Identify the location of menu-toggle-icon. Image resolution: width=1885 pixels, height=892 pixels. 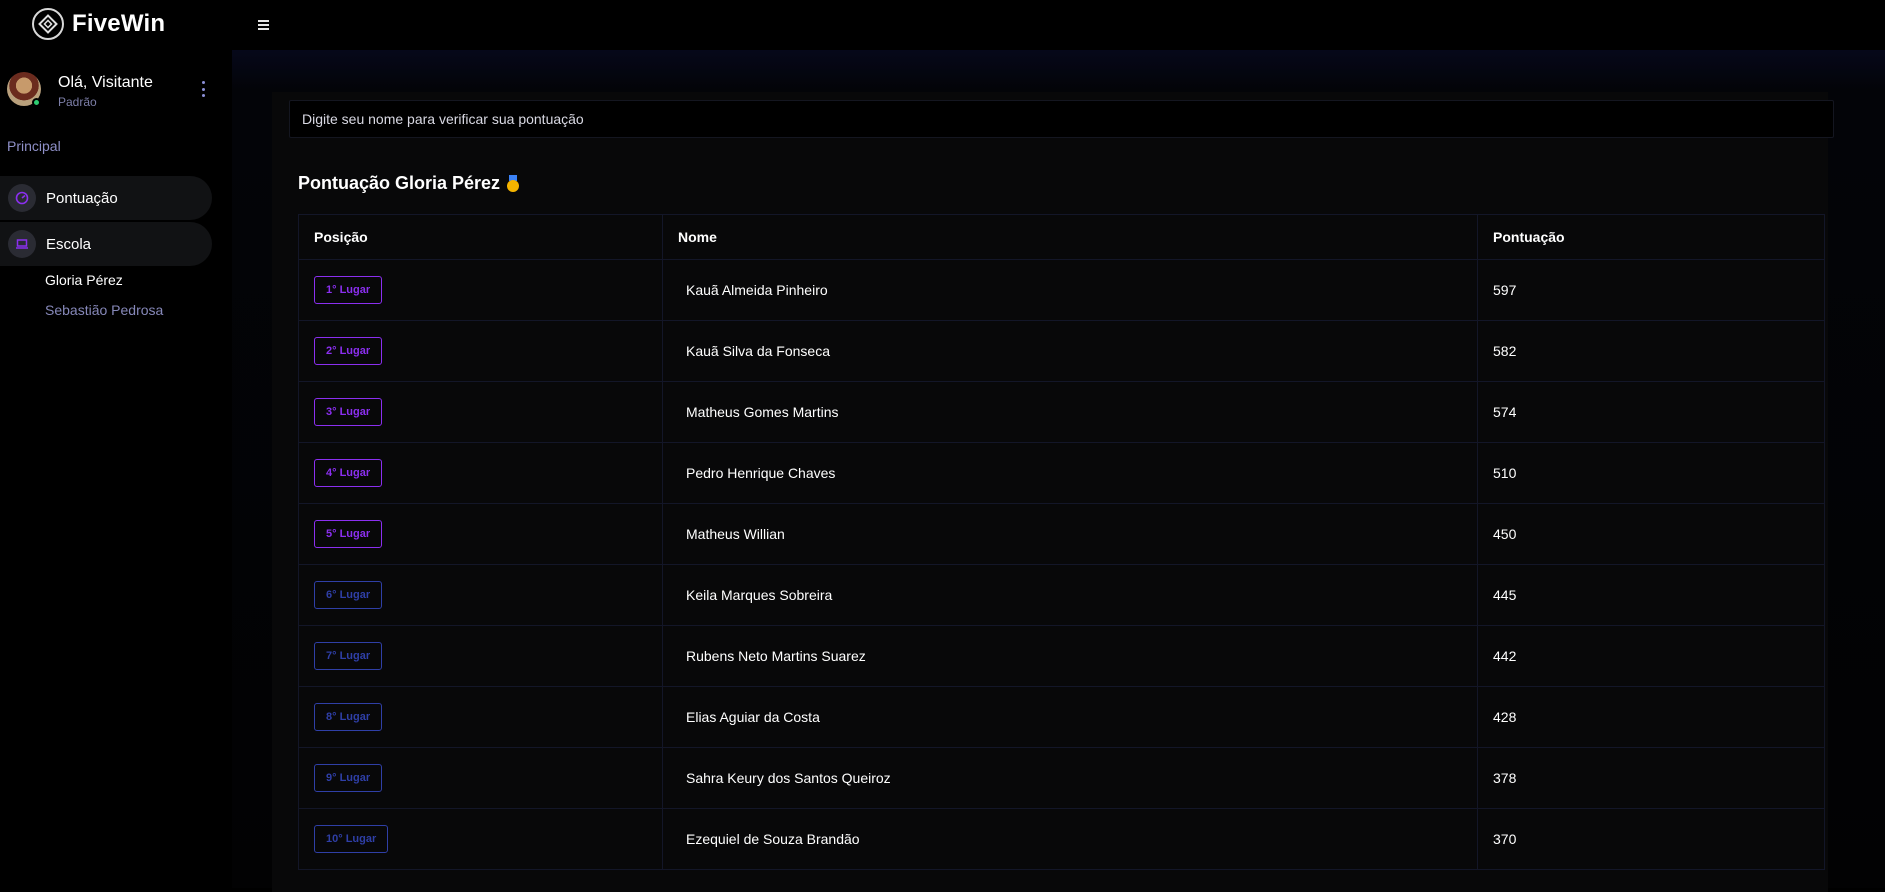
(265, 25).